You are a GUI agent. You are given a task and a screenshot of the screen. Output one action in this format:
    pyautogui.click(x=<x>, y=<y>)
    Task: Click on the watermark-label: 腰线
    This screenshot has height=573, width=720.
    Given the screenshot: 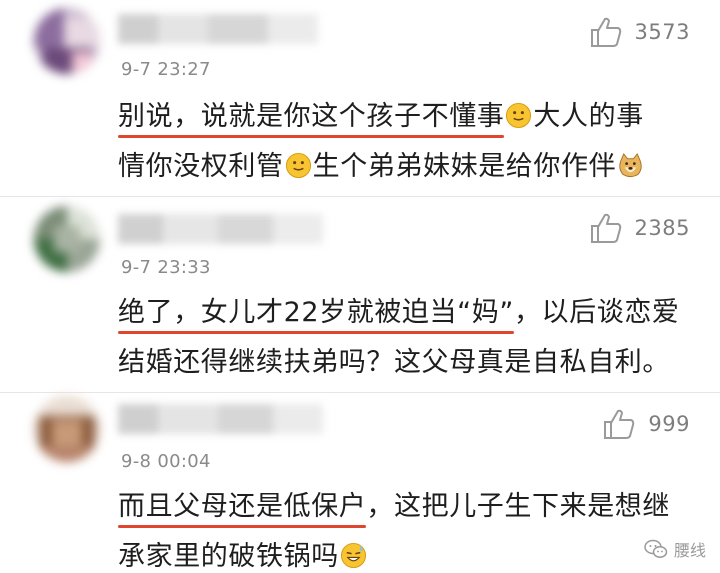 What is the action you would take?
    pyautogui.click(x=689, y=550)
    